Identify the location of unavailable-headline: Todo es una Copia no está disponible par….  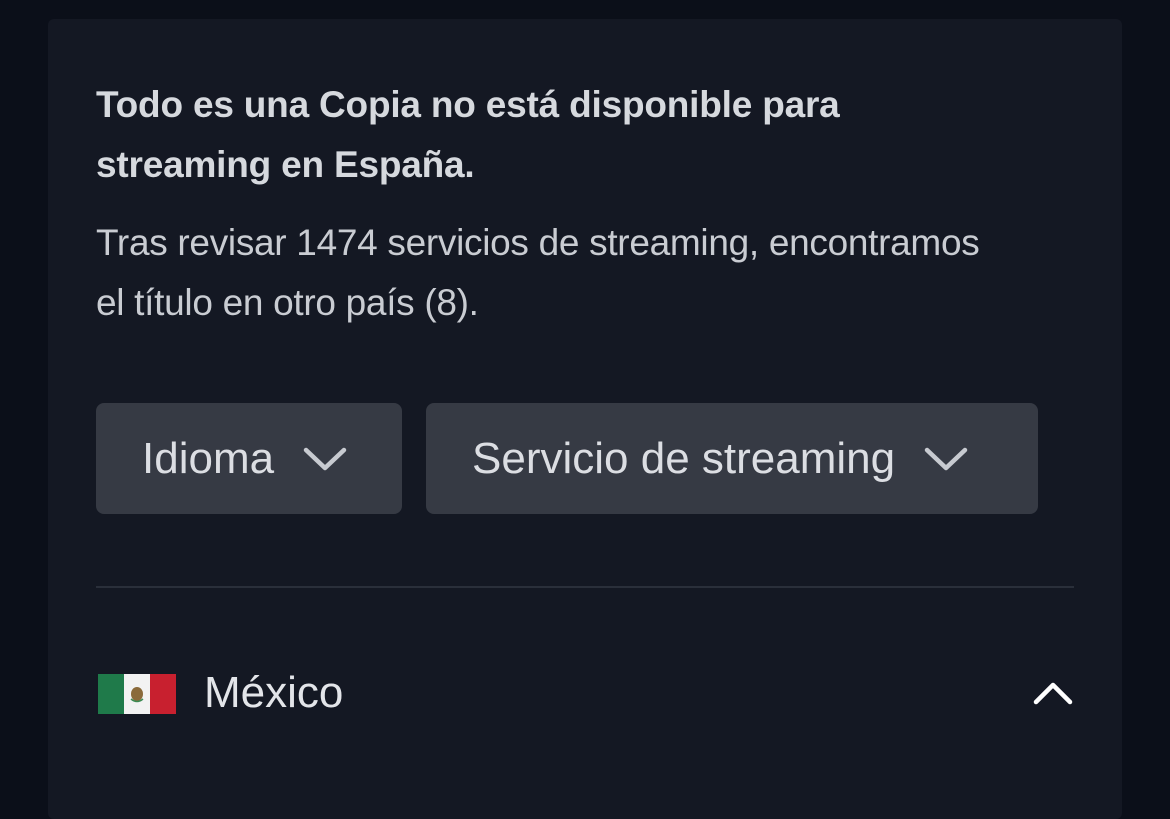
(468, 134).